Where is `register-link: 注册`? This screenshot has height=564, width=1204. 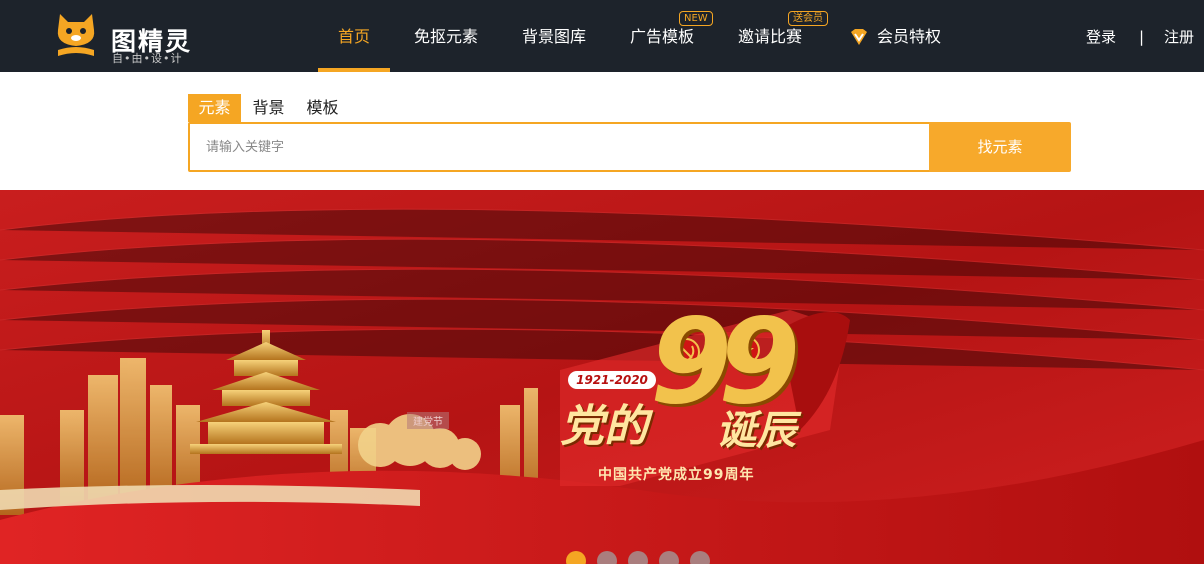
register-link: 注册 is located at coordinates (1179, 36).